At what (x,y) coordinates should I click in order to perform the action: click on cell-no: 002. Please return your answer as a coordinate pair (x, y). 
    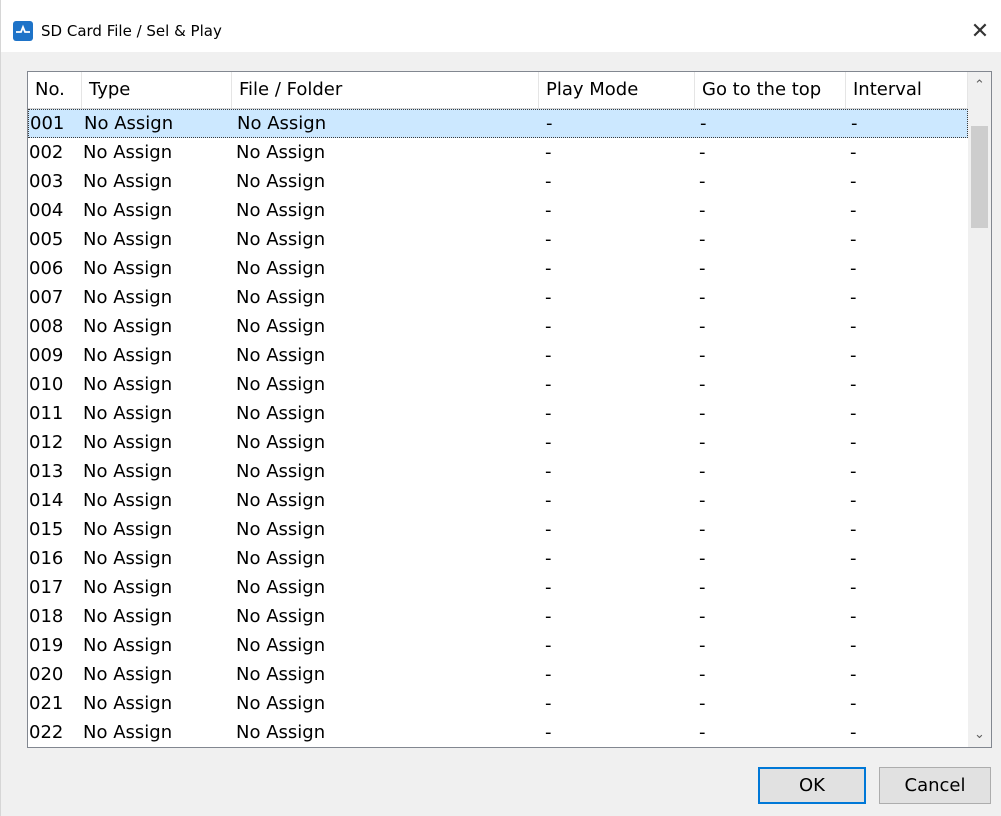
    Looking at the image, I should click on (46, 152).